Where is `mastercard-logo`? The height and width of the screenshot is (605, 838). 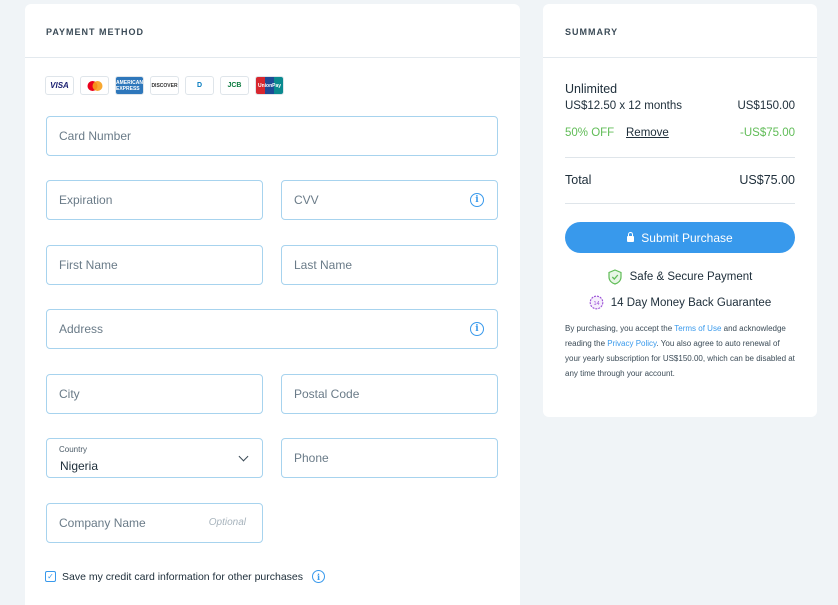
mastercard-logo is located at coordinates (94, 85).